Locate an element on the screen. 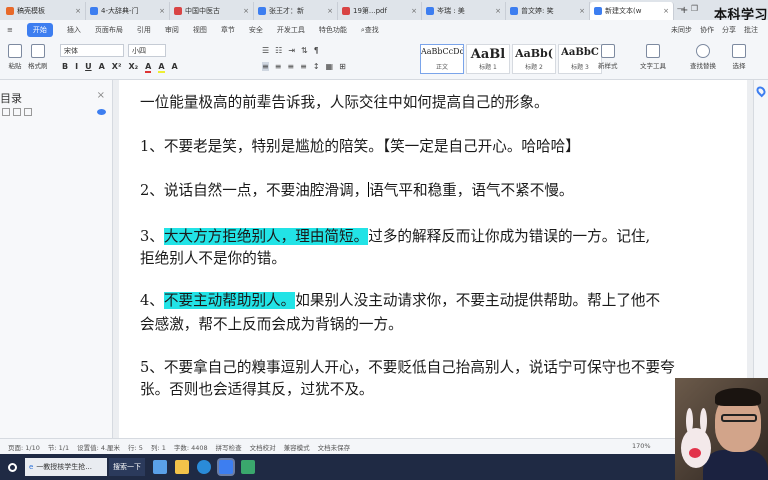 The height and width of the screenshot is (480, 768). presenter-shirt is located at coordinates (735, 465).